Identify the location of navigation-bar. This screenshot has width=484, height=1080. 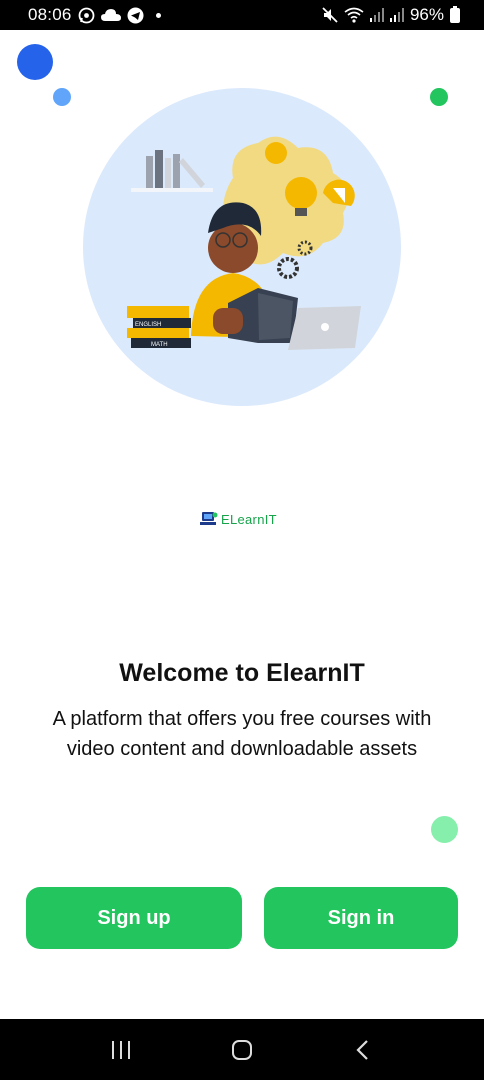
(242, 1049).